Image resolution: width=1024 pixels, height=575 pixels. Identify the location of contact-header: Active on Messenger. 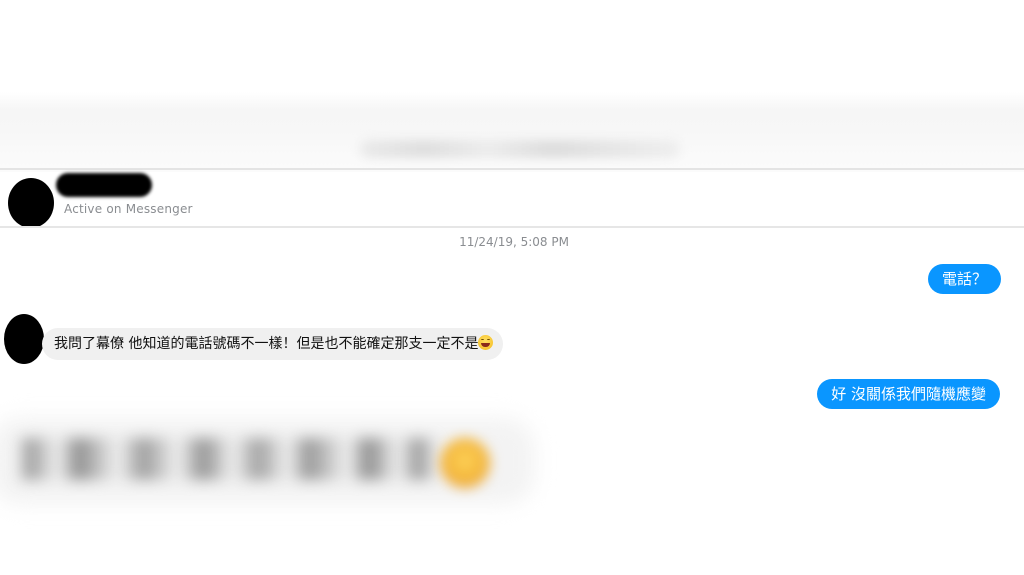
(512, 199).